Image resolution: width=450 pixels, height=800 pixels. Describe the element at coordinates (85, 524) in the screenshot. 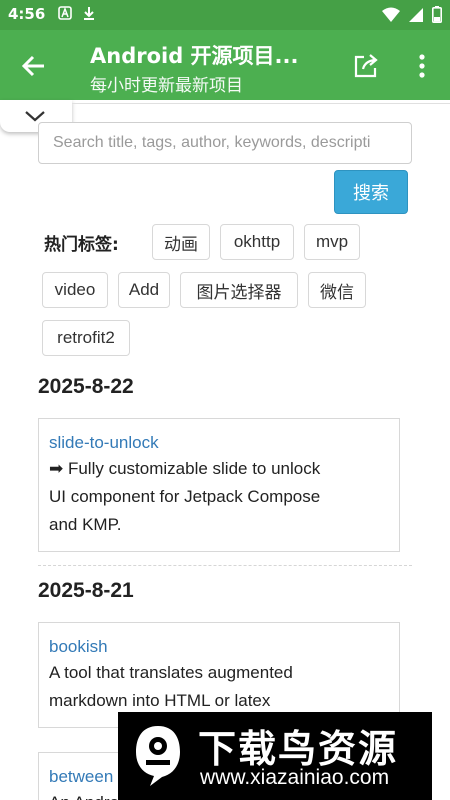

I see `project-description-line: and KMP.` at that location.